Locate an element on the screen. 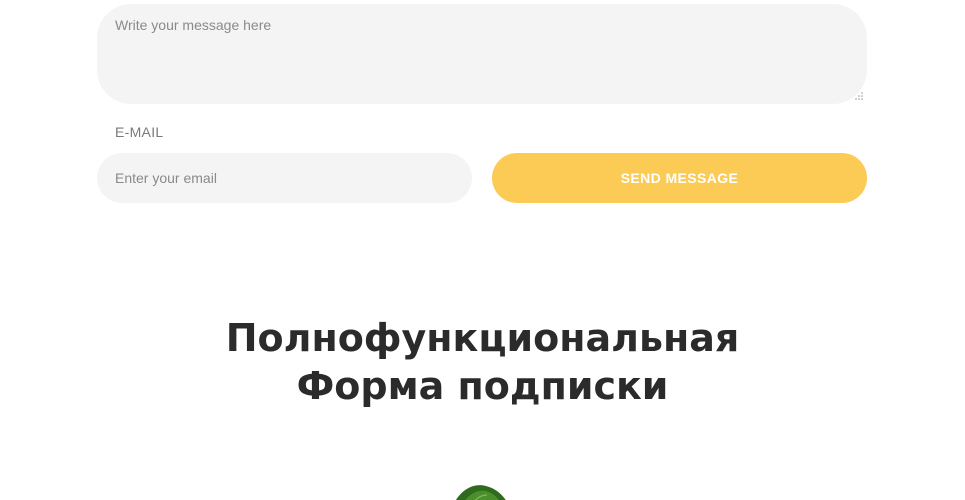 Image resolution: width=965 pixels, height=500 pixels. section-title-line-2: Форма подписки is located at coordinates (482, 386).